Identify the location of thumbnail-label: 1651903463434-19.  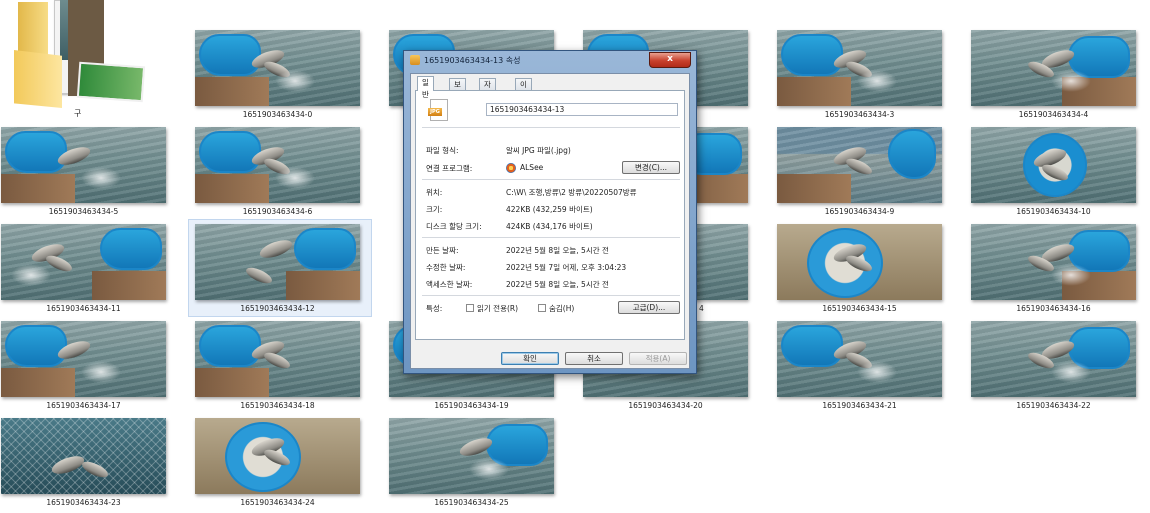
(471, 405).